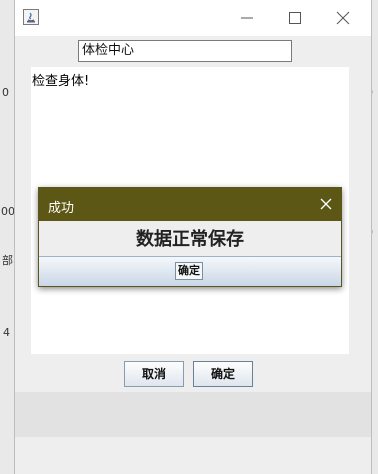 This screenshot has width=378, height=474. Describe the element at coordinates (154, 374) in the screenshot. I see `cancel-button: 取消` at that location.